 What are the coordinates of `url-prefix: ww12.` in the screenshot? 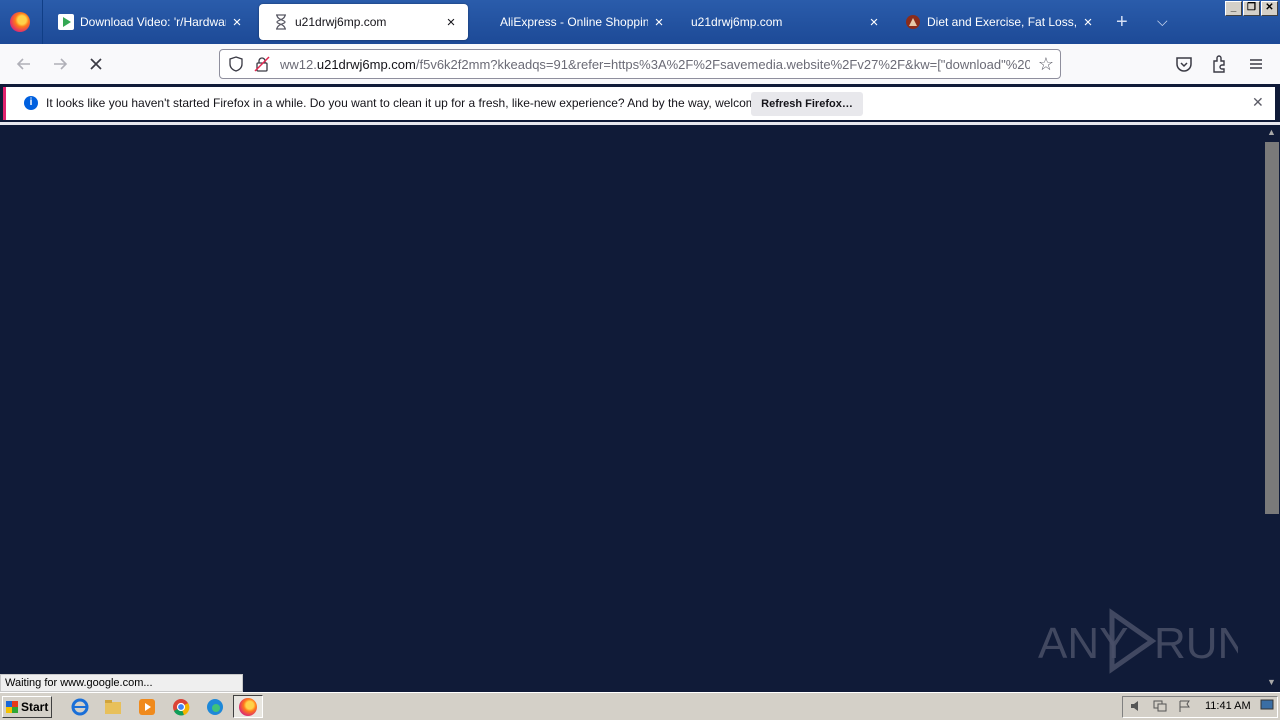 It's located at (298, 64).